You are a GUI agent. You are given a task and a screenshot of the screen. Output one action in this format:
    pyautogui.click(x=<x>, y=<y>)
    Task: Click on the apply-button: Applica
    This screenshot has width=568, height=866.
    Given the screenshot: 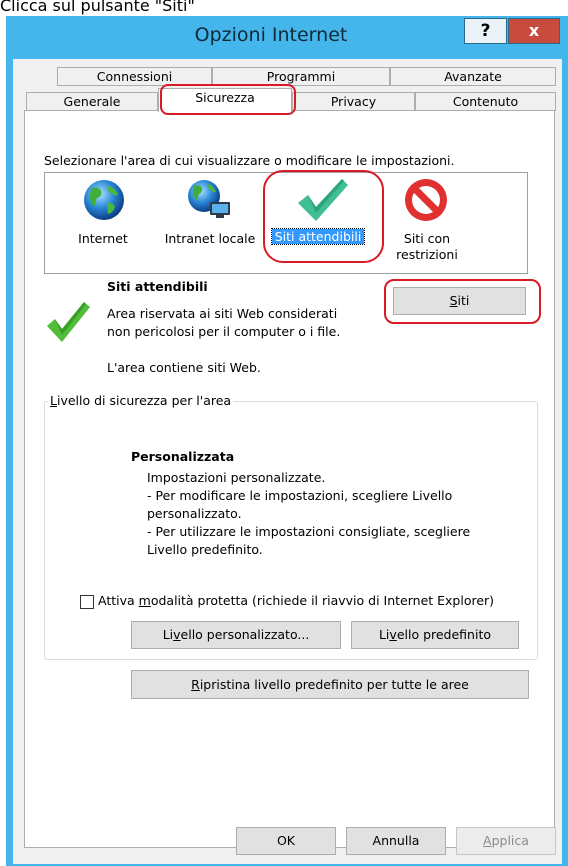 What is the action you would take?
    pyautogui.click(x=506, y=841)
    